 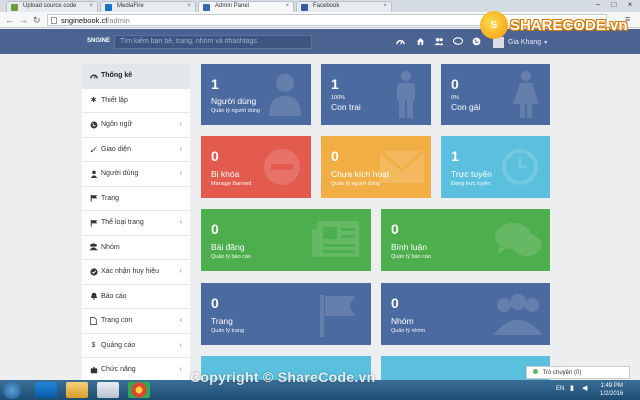 What do you see at coordinates (148, 6) in the screenshot?
I see `tab-mediafire: MediaFire ×` at bounding box center [148, 6].